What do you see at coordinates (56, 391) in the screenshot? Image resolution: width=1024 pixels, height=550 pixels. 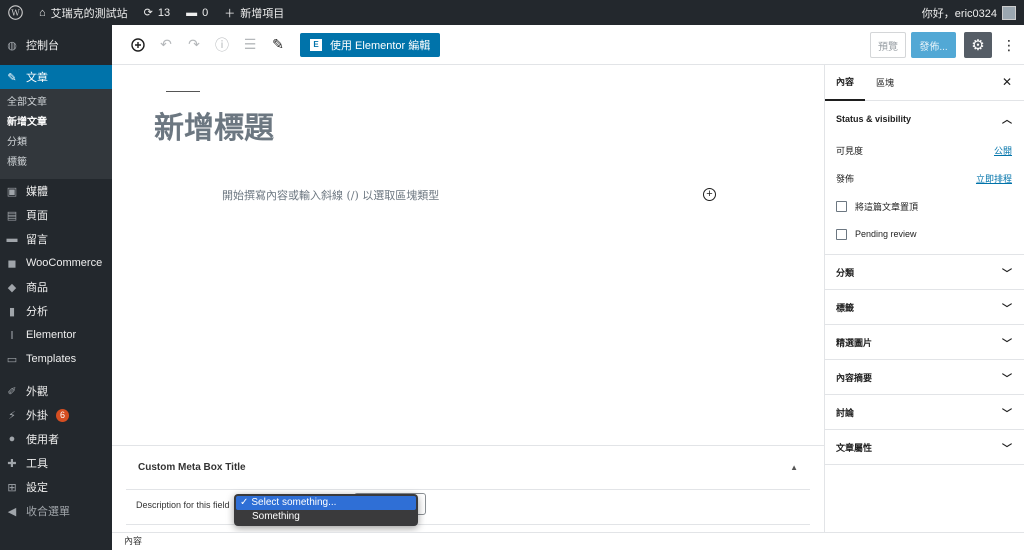 I see `sidebar-item-appearance: ✐ 外觀` at bounding box center [56, 391].